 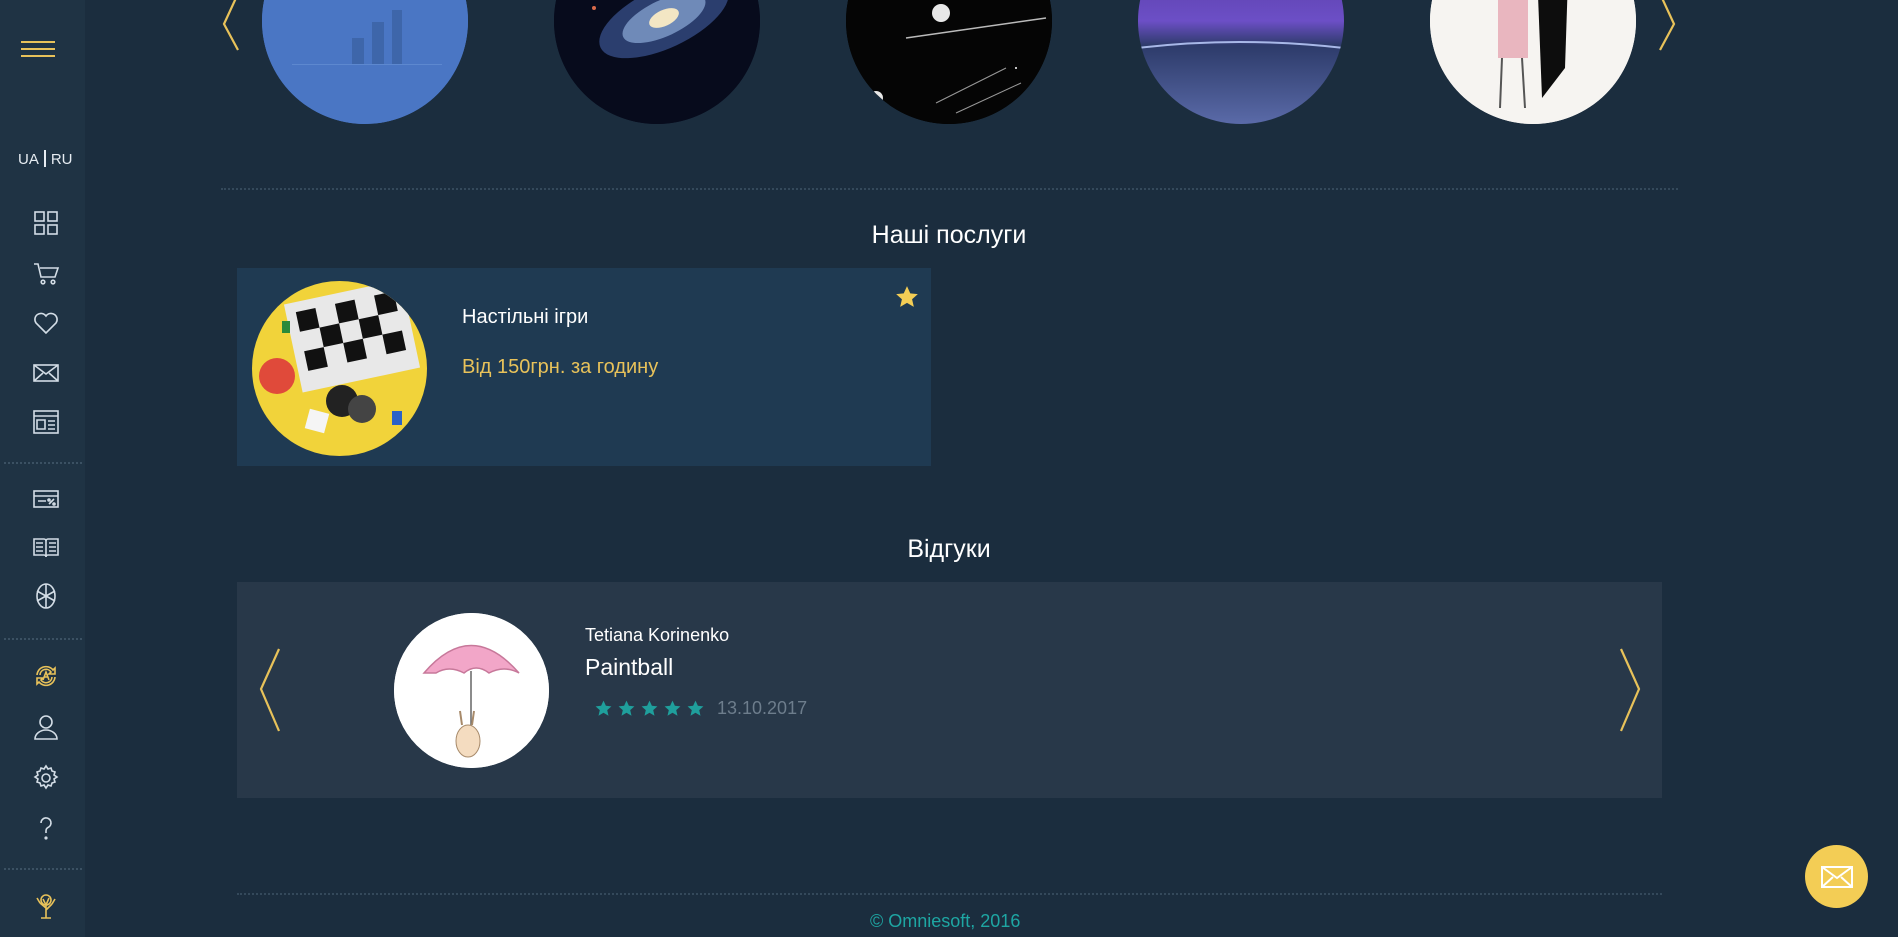 What do you see at coordinates (46, 223) in the screenshot?
I see `catalog-icon` at bounding box center [46, 223].